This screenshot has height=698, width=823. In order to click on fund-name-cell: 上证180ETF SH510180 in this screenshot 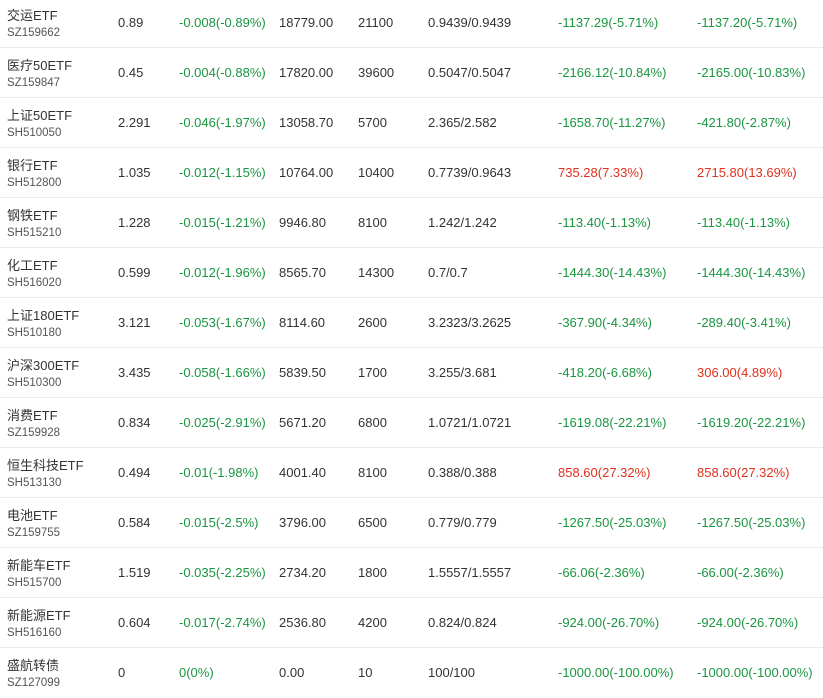, I will do `click(59, 322)`.